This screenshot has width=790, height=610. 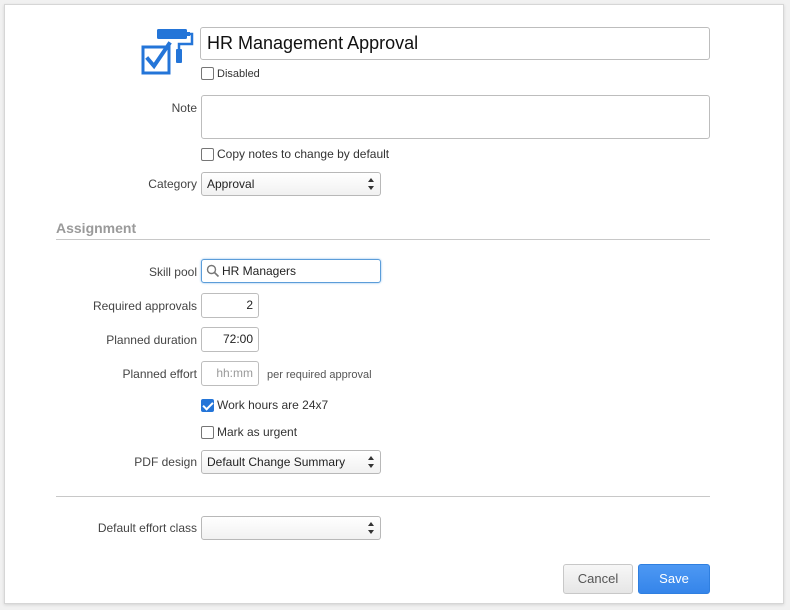 What do you see at coordinates (147, 528) in the screenshot?
I see `effort-class-label: Default effort class` at bounding box center [147, 528].